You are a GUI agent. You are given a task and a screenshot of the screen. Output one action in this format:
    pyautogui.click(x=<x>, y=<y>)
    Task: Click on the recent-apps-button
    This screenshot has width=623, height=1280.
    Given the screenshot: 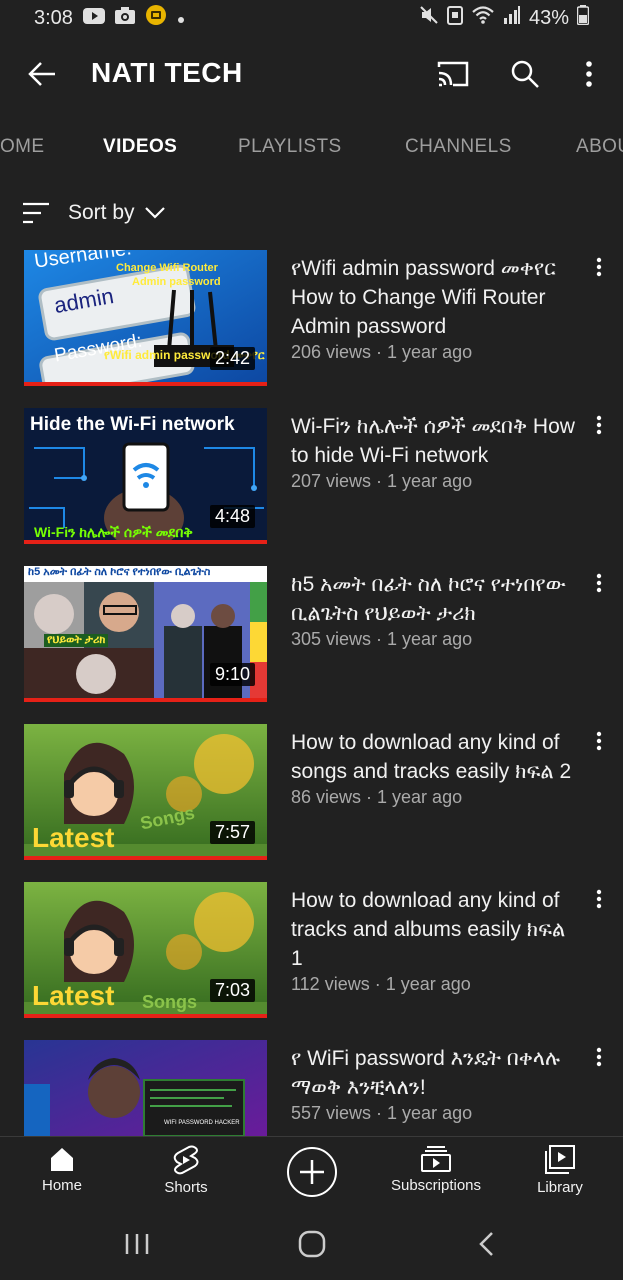 What is the action you would take?
    pyautogui.click(x=137, y=1244)
    